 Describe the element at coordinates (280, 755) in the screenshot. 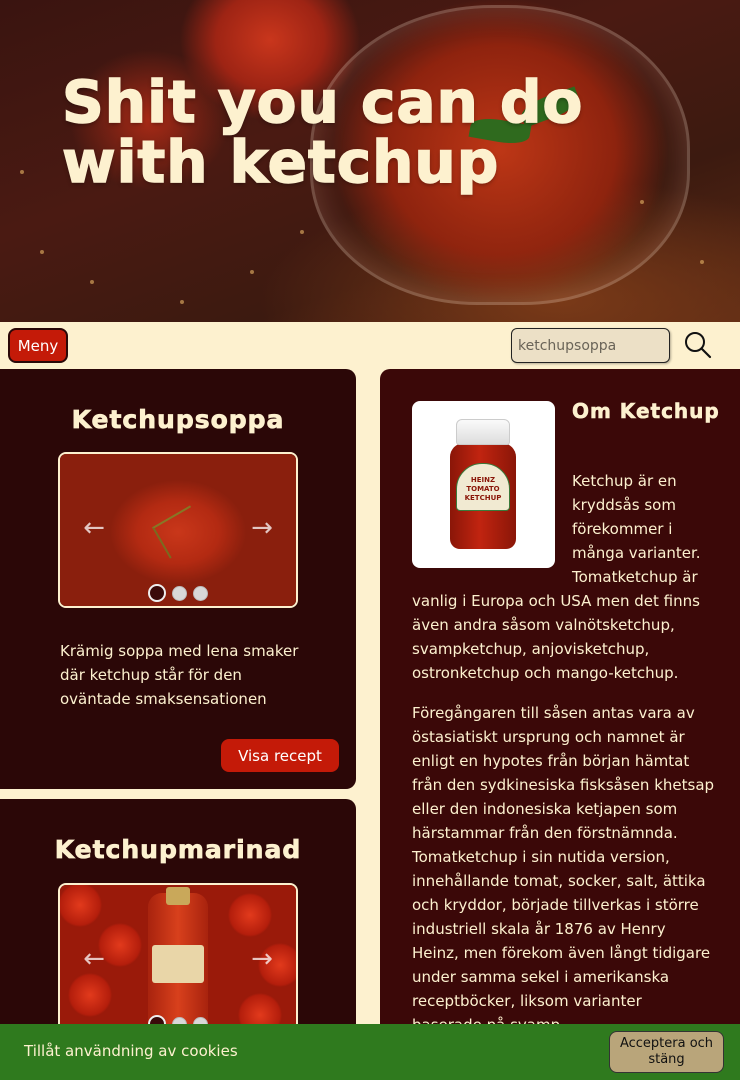

I see `view-recipe-button: Visa recept` at that location.